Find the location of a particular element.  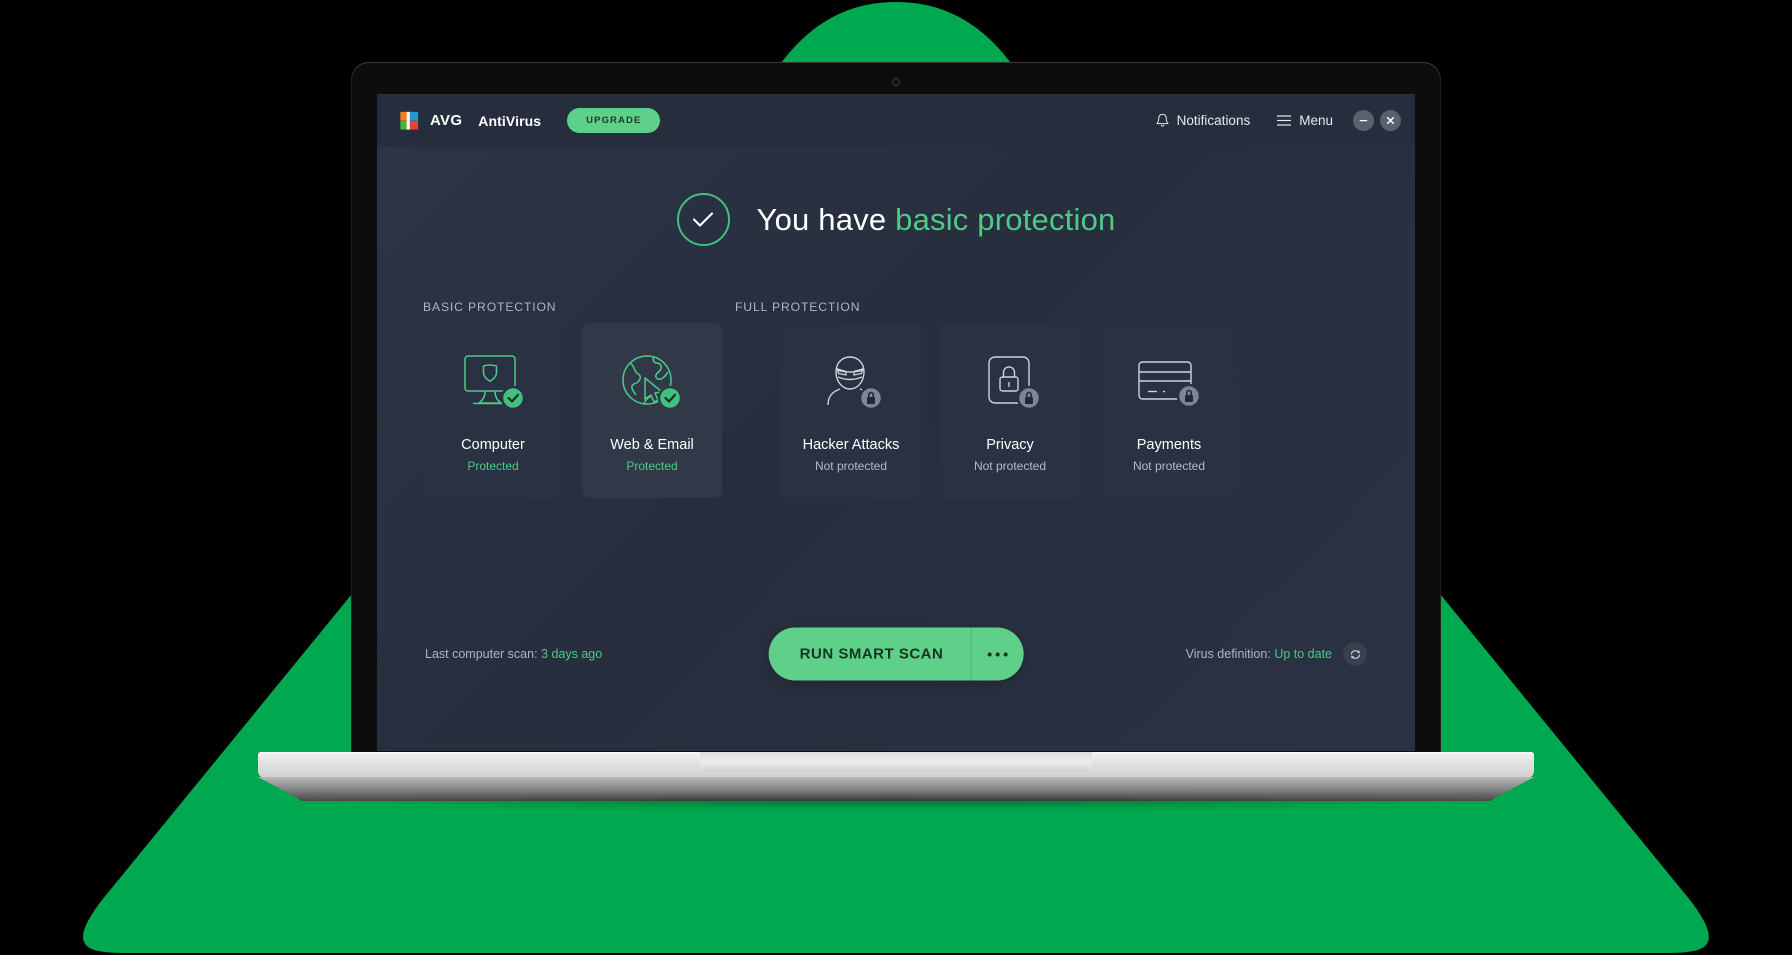

masked-hacker-icon is located at coordinates (851, 383).